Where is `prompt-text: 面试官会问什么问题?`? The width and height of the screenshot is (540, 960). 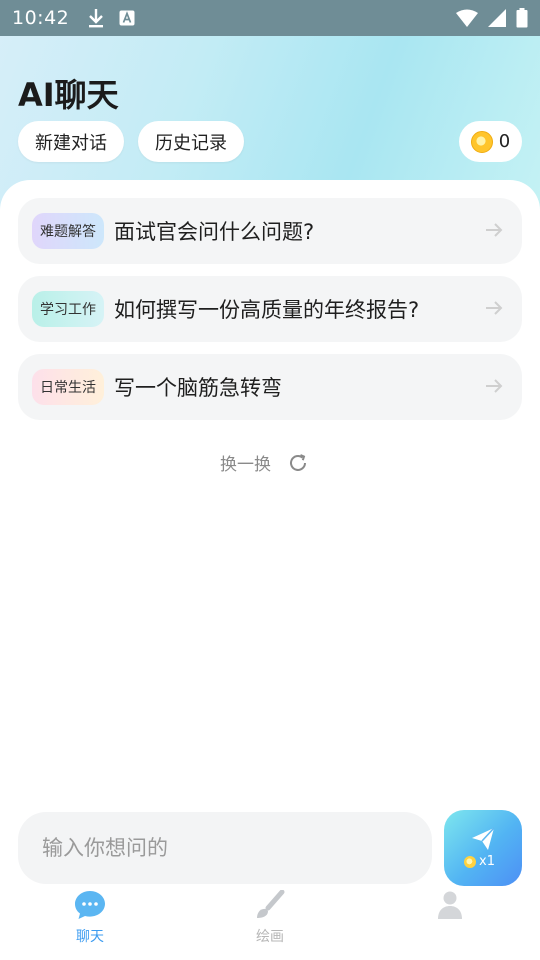 prompt-text: 面试官会问什么问题? is located at coordinates (214, 232).